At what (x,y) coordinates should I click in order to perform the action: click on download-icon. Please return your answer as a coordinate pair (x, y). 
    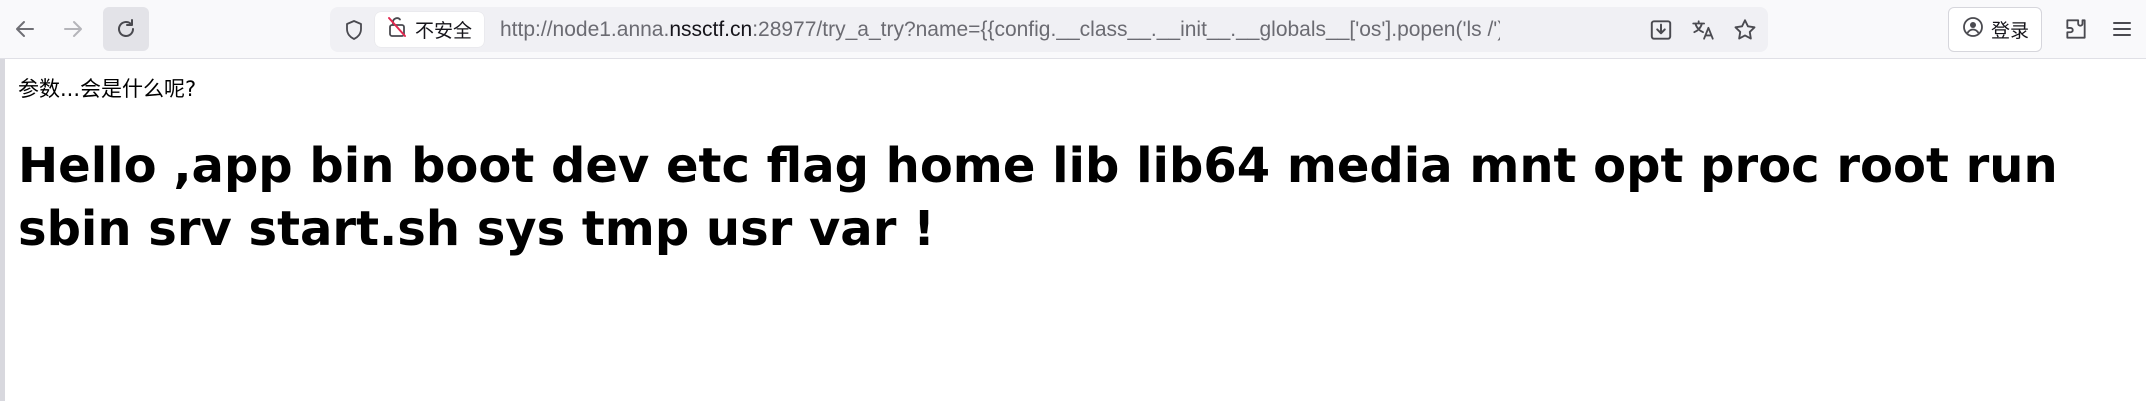
    Looking at the image, I should click on (1661, 29).